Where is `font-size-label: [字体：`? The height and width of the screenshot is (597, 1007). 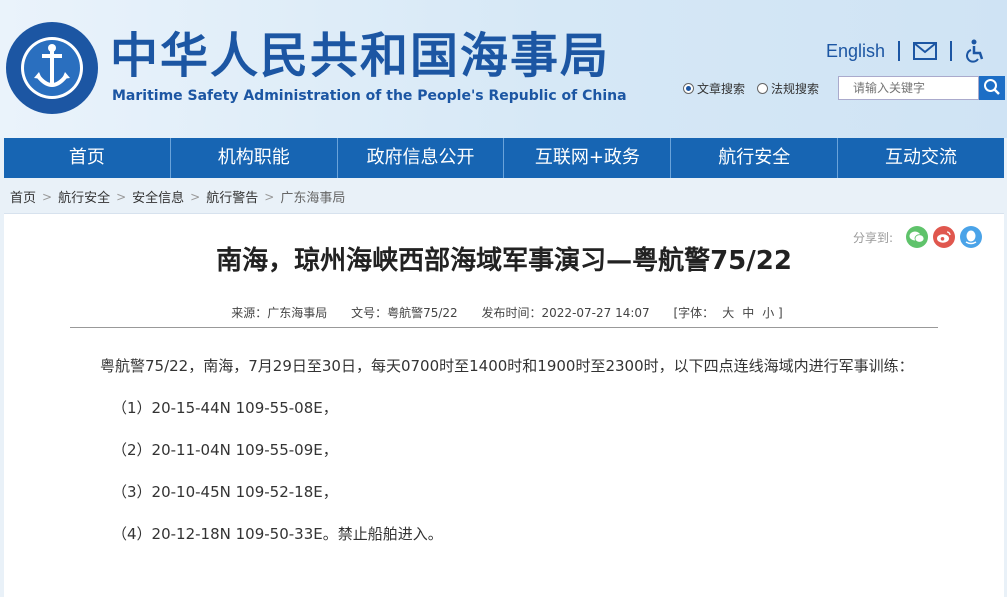 font-size-label: [字体： is located at coordinates (694, 313).